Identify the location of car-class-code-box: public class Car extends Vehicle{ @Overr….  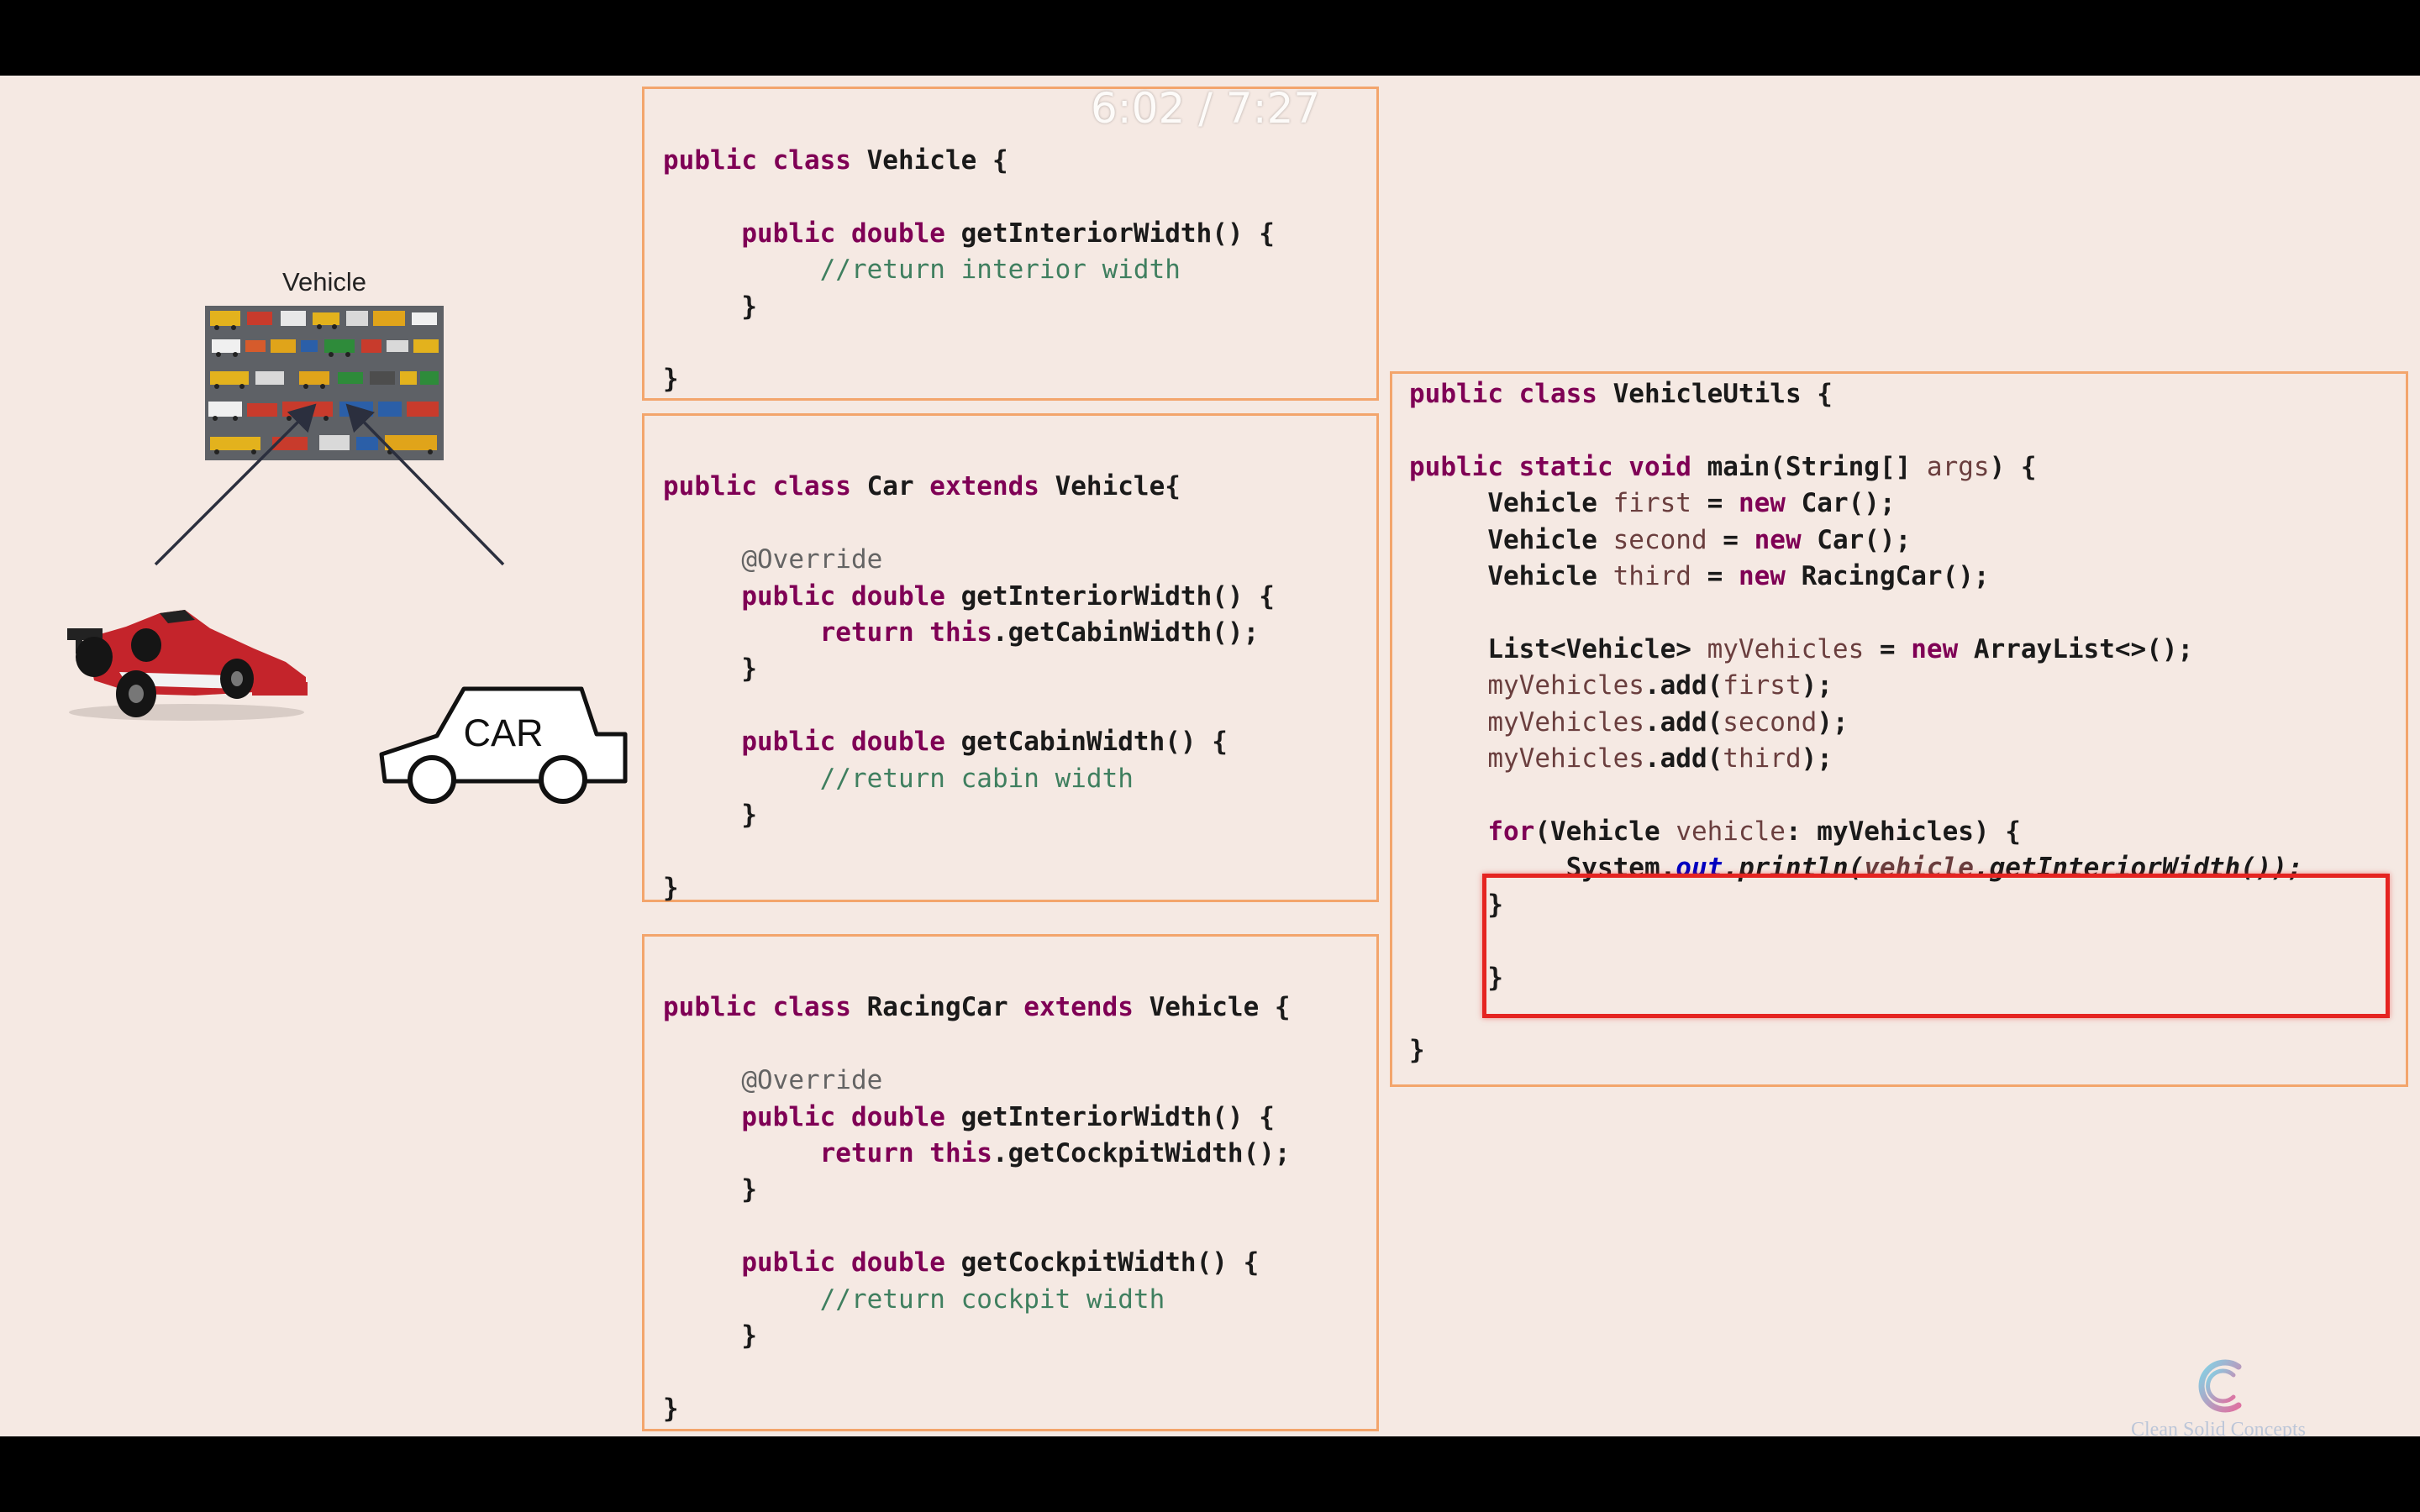
(1011, 658).